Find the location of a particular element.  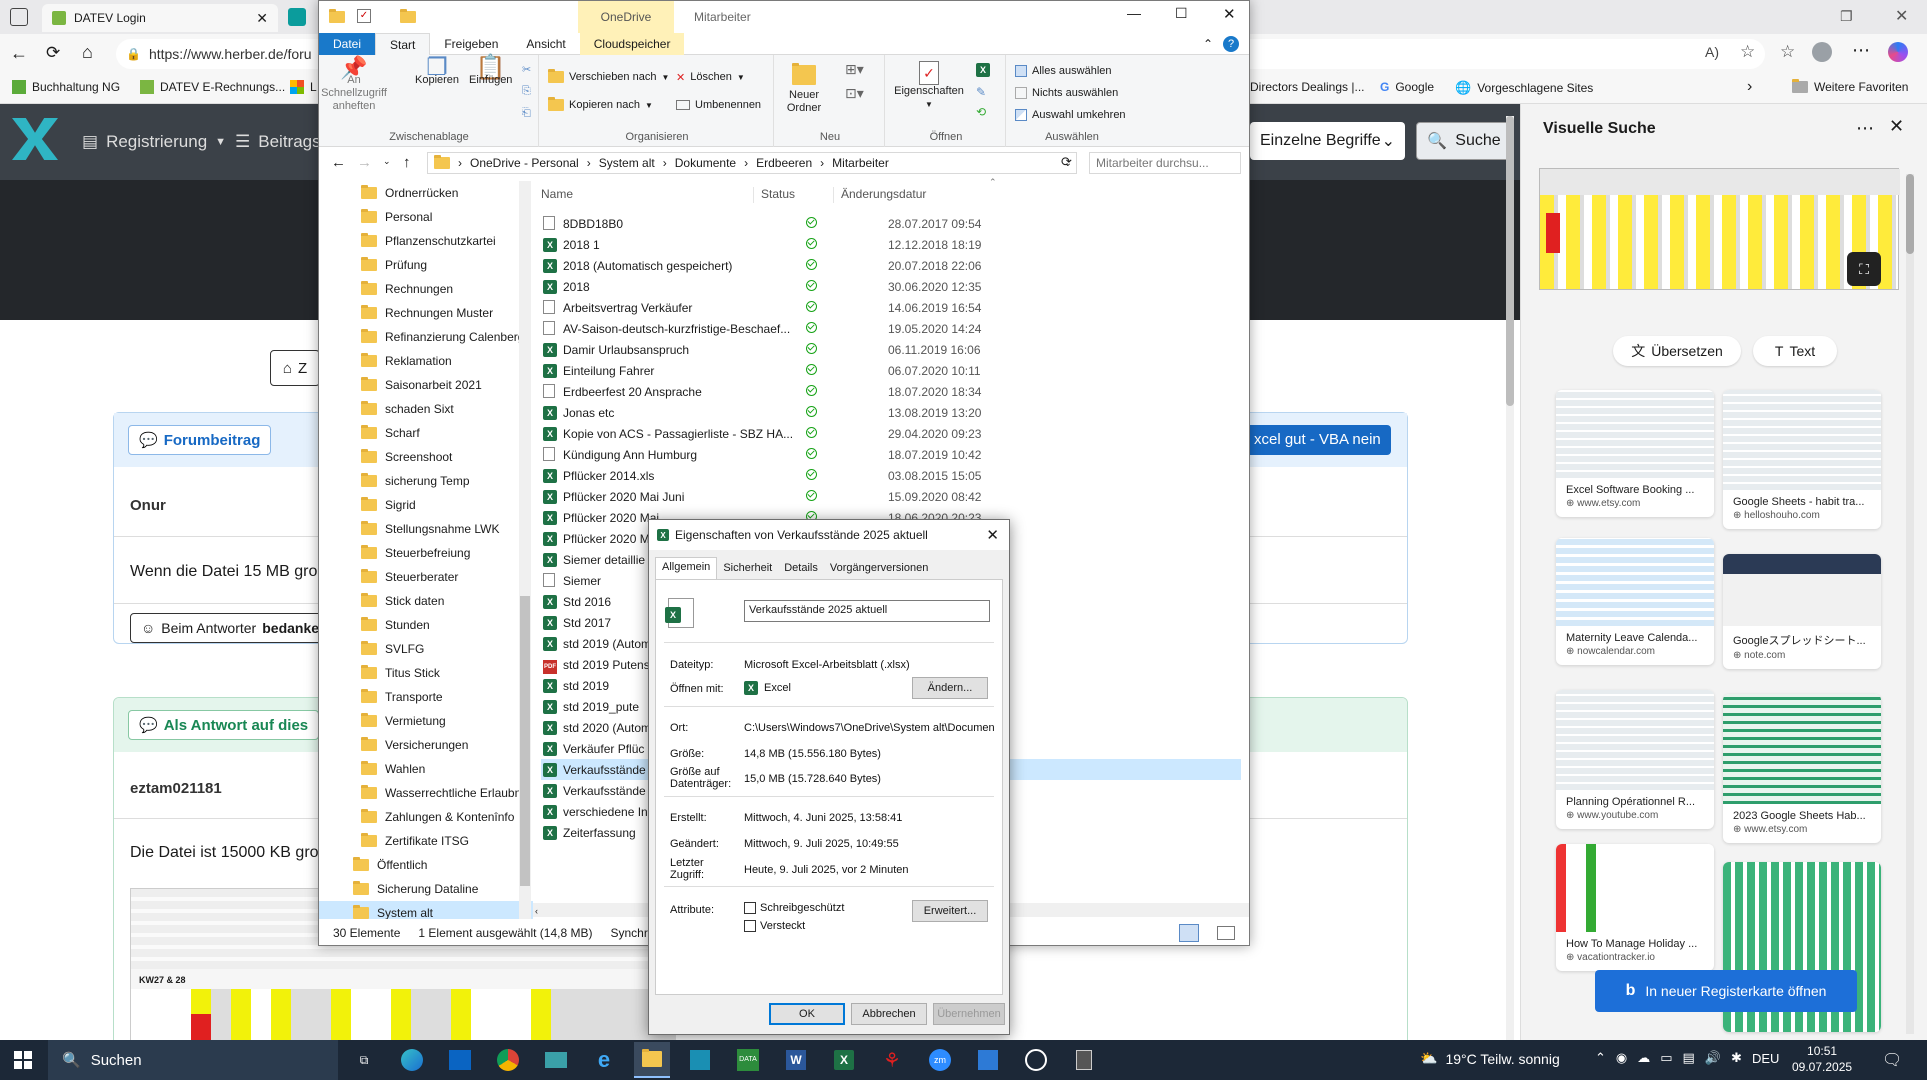

crumb: Dokumente is located at coordinates (705, 163).